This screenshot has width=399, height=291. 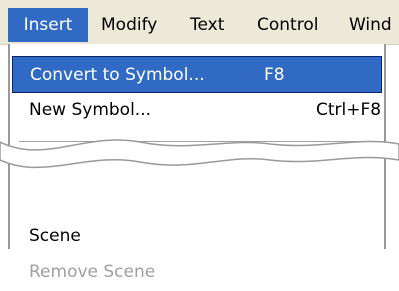 I want to click on menu-modify: Modify, so click(x=129, y=25).